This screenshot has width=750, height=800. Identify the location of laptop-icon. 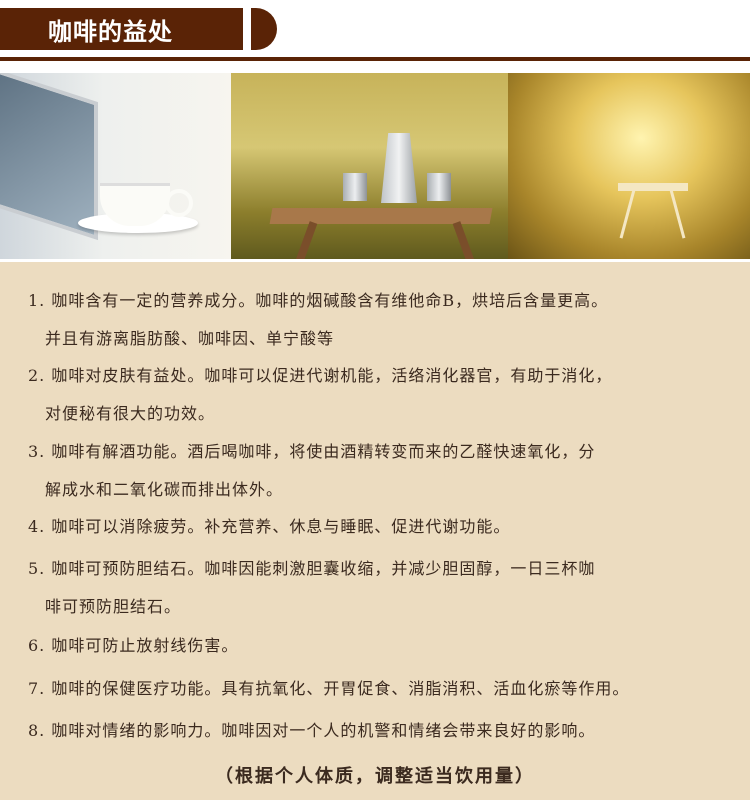
(49, 157).